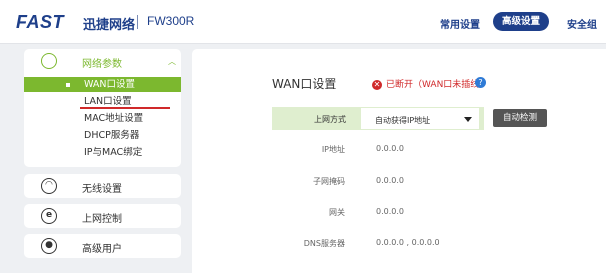 The width and height of the screenshot is (606, 273). I want to click on internet-explorer-icon: e, so click(49, 216).